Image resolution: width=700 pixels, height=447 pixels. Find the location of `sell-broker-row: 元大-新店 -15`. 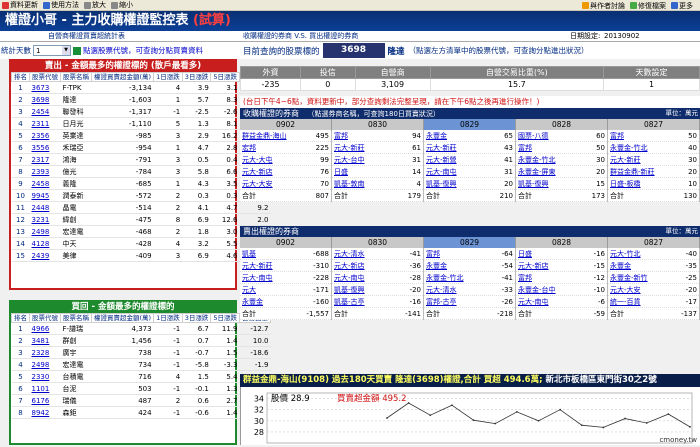

sell-broker-row: 元大-新店 -15 is located at coordinates (561, 266).